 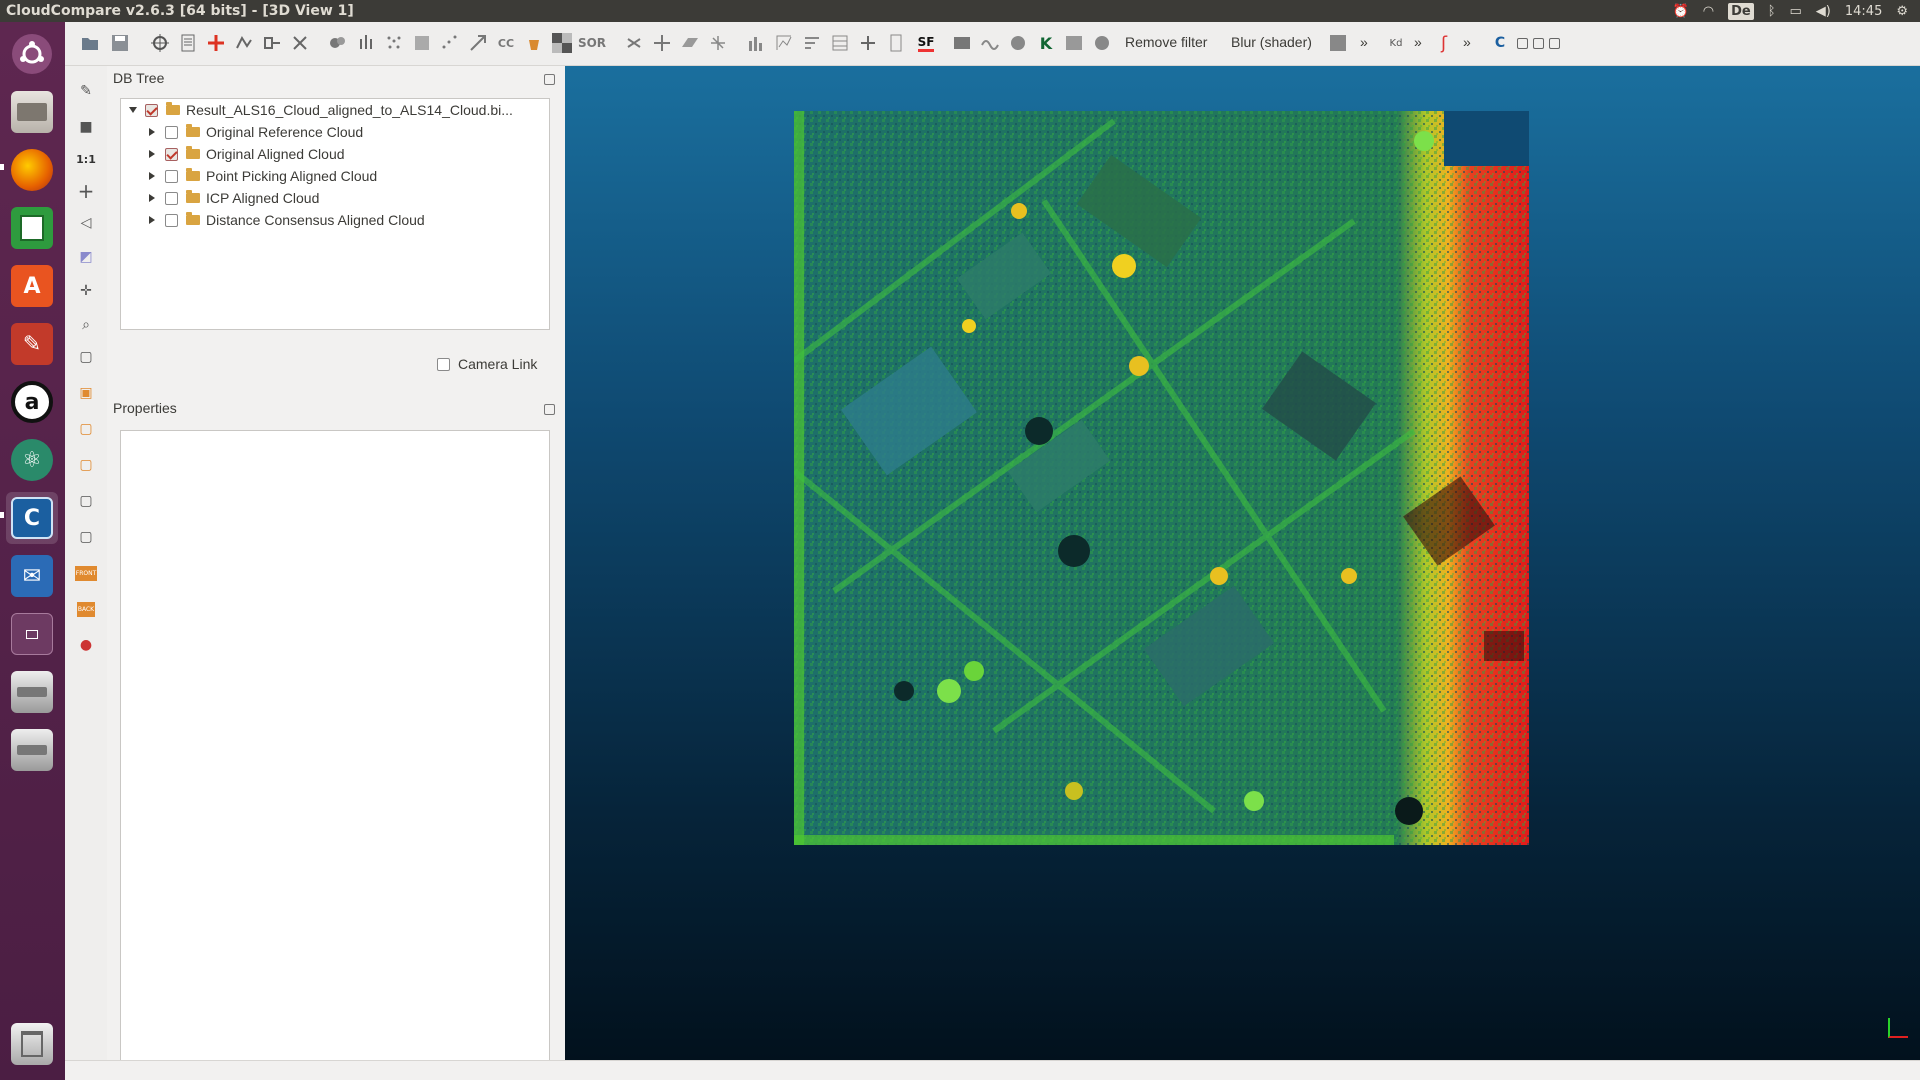 What do you see at coordinates (86, 537) in the screenshot?
I see `view-iso2-button: ▢` at bounding box center [86, 537].